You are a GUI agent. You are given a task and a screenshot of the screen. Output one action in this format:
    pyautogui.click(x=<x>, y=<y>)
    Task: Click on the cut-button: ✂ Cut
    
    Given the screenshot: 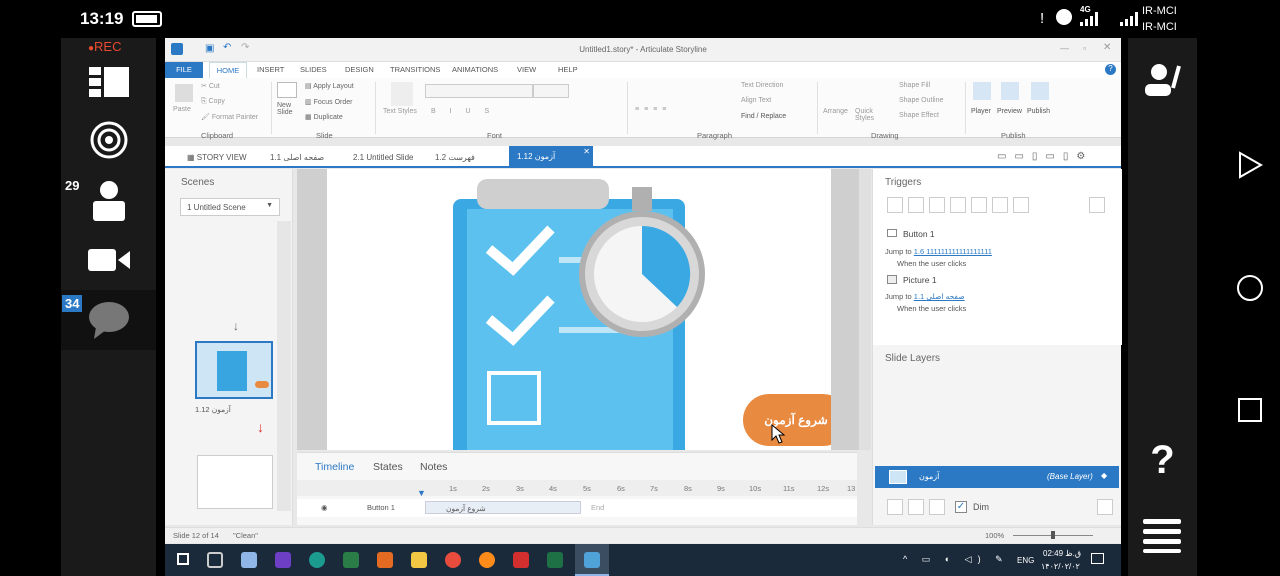 What is the action you would take?
    pyautogui.click(x=210, y=86)
    